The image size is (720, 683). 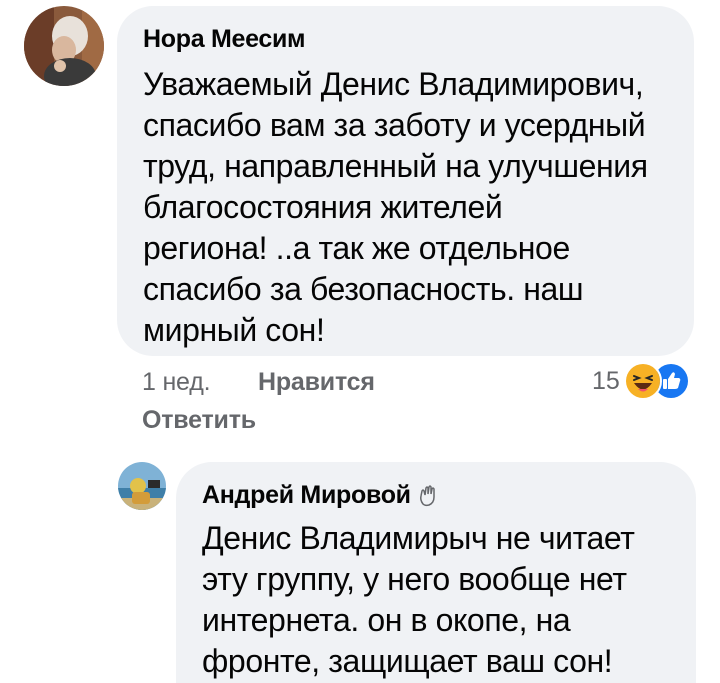 I want to click on reply-avatar, so click(x=142, y=486).